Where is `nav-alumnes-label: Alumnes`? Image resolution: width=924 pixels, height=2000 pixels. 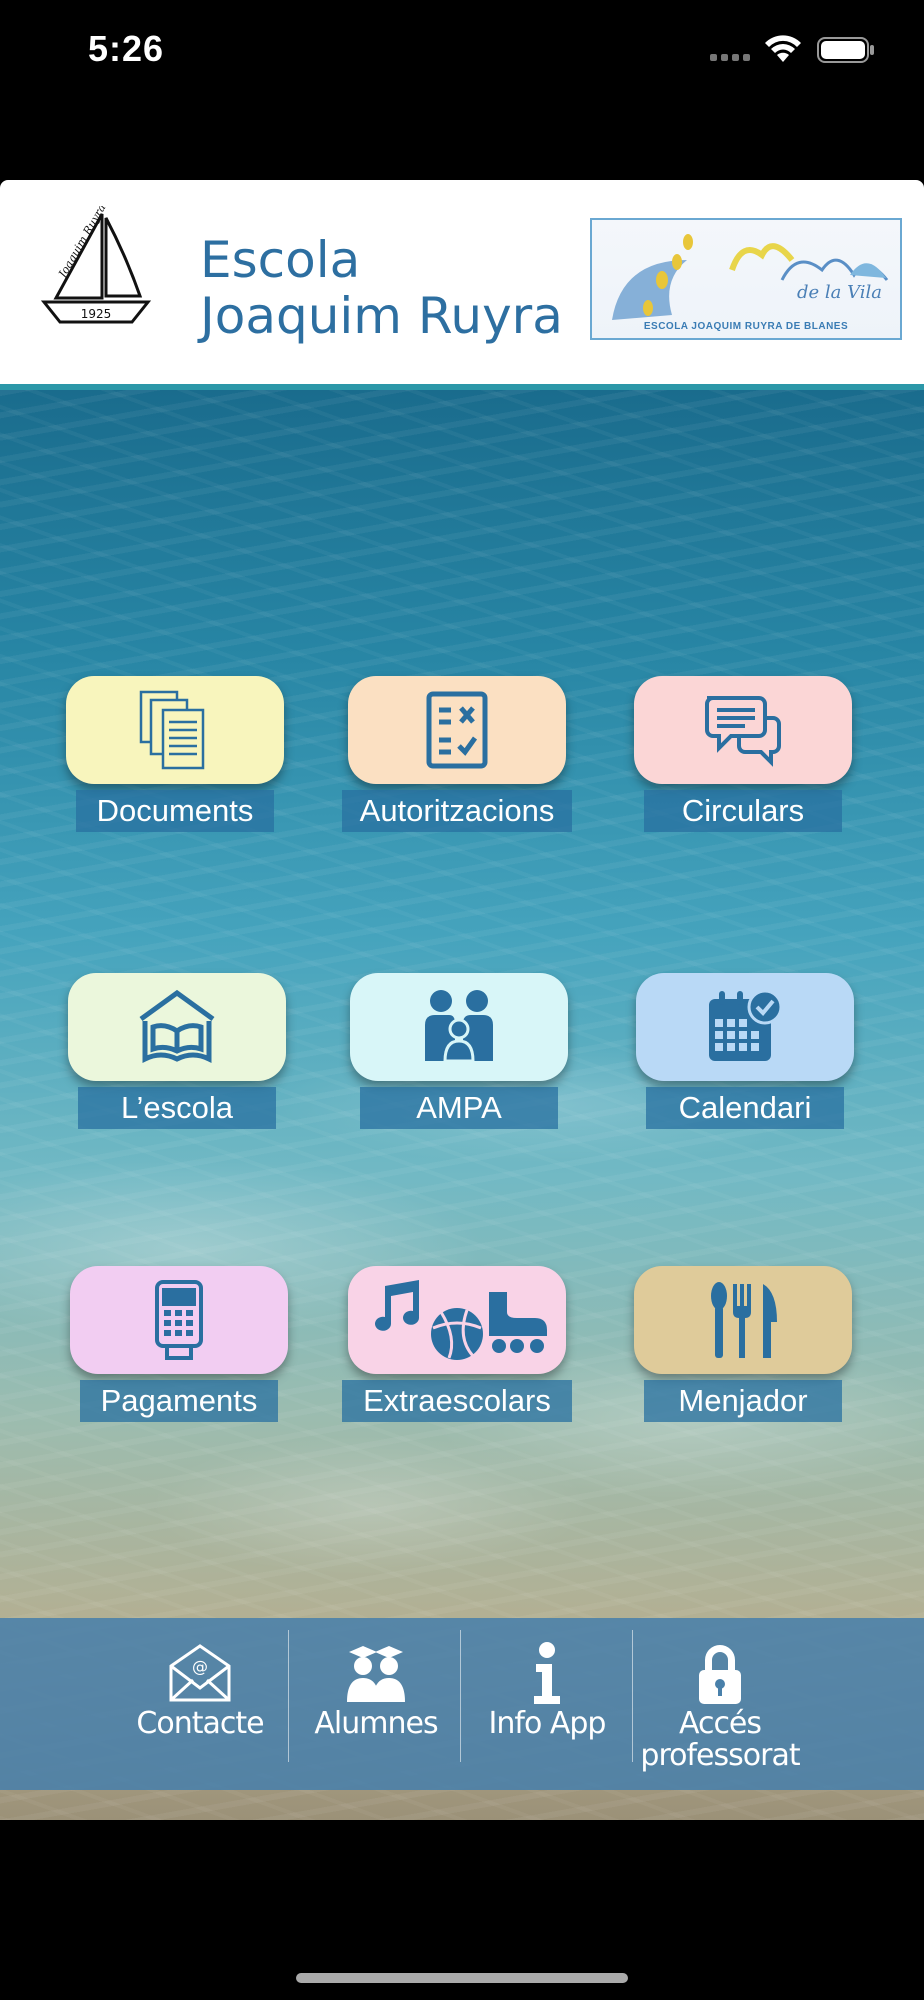
nav-alumnes-label: Alumnes is located at coordinates (376, 1723).